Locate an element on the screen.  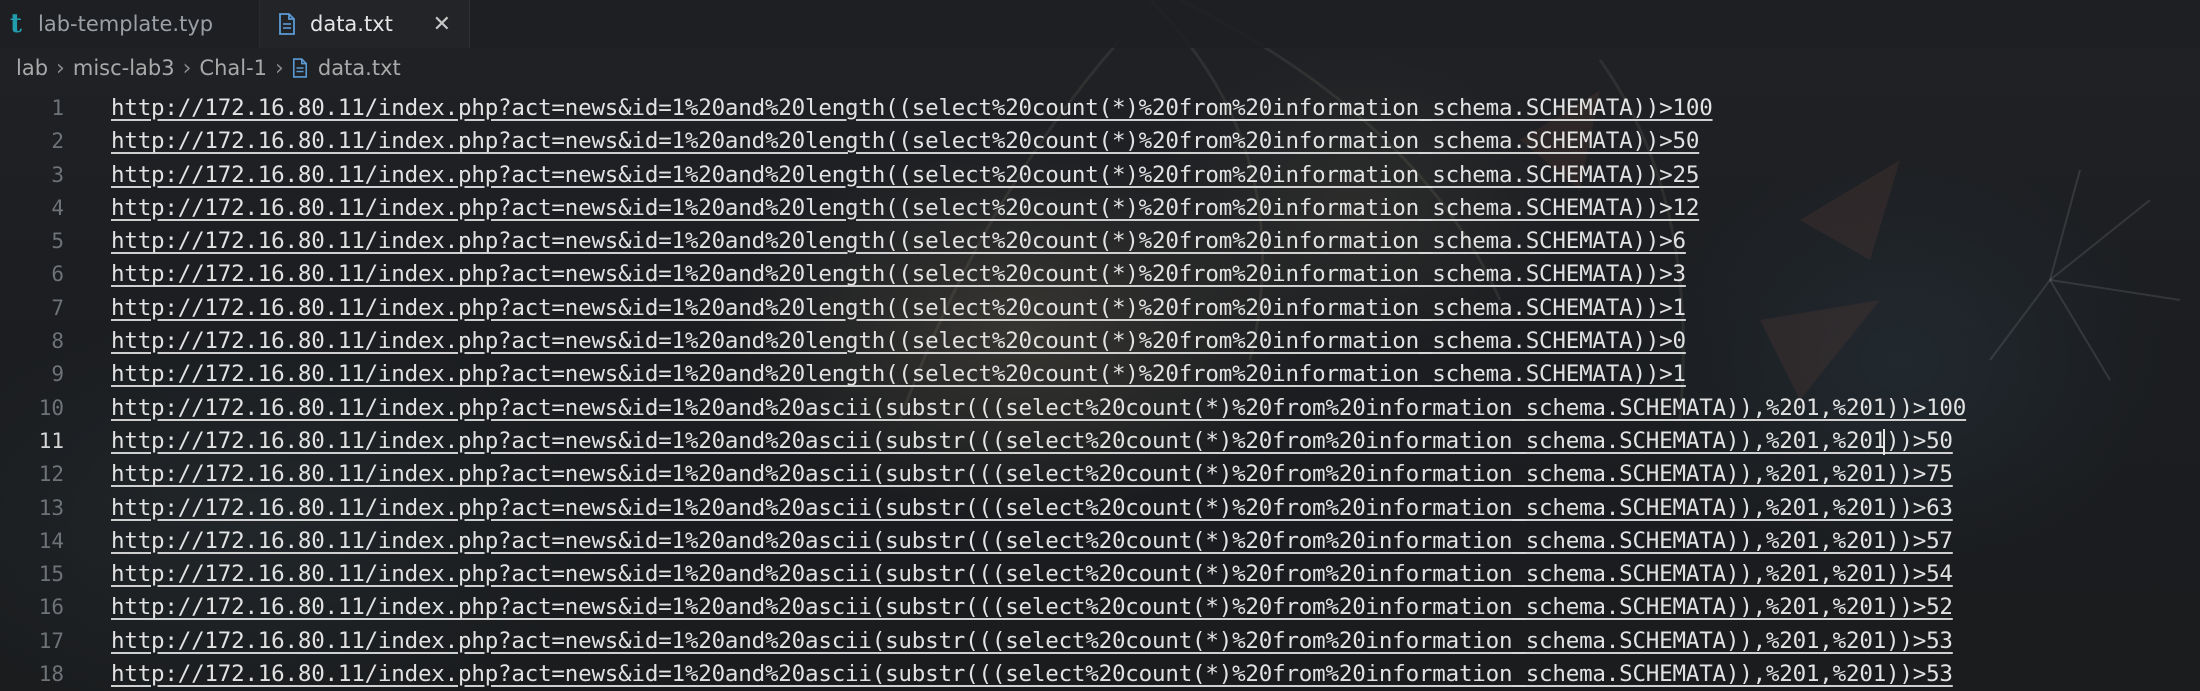
breadcrumb-chal-1: Chal-1 is located at coordinates (233, 68).